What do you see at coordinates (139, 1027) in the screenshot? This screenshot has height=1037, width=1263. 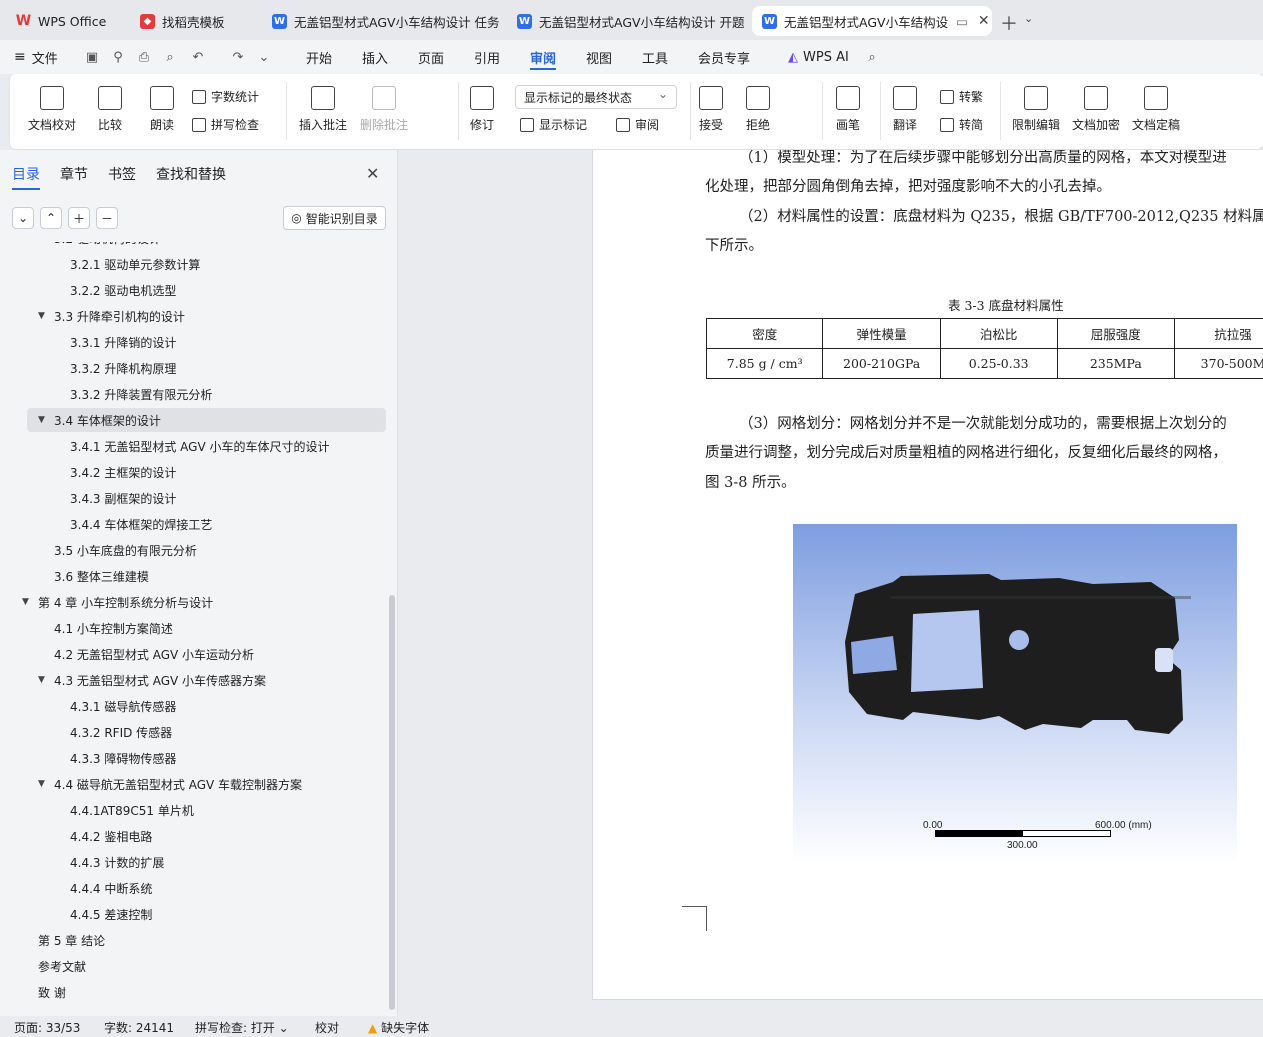 I see `word-count-status: 字数: 24141` at bounding box center [139, 1027].